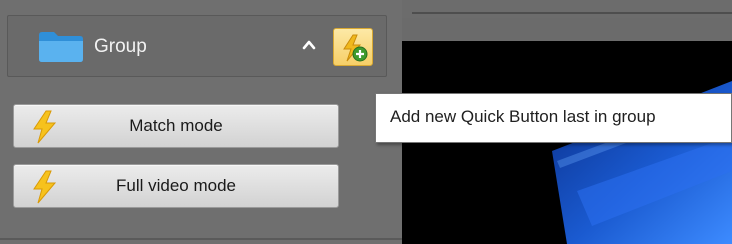 The height and width of the screenshot is (244, 732). I want to click on quick-button-label: Full video mode, so click(175, 185).